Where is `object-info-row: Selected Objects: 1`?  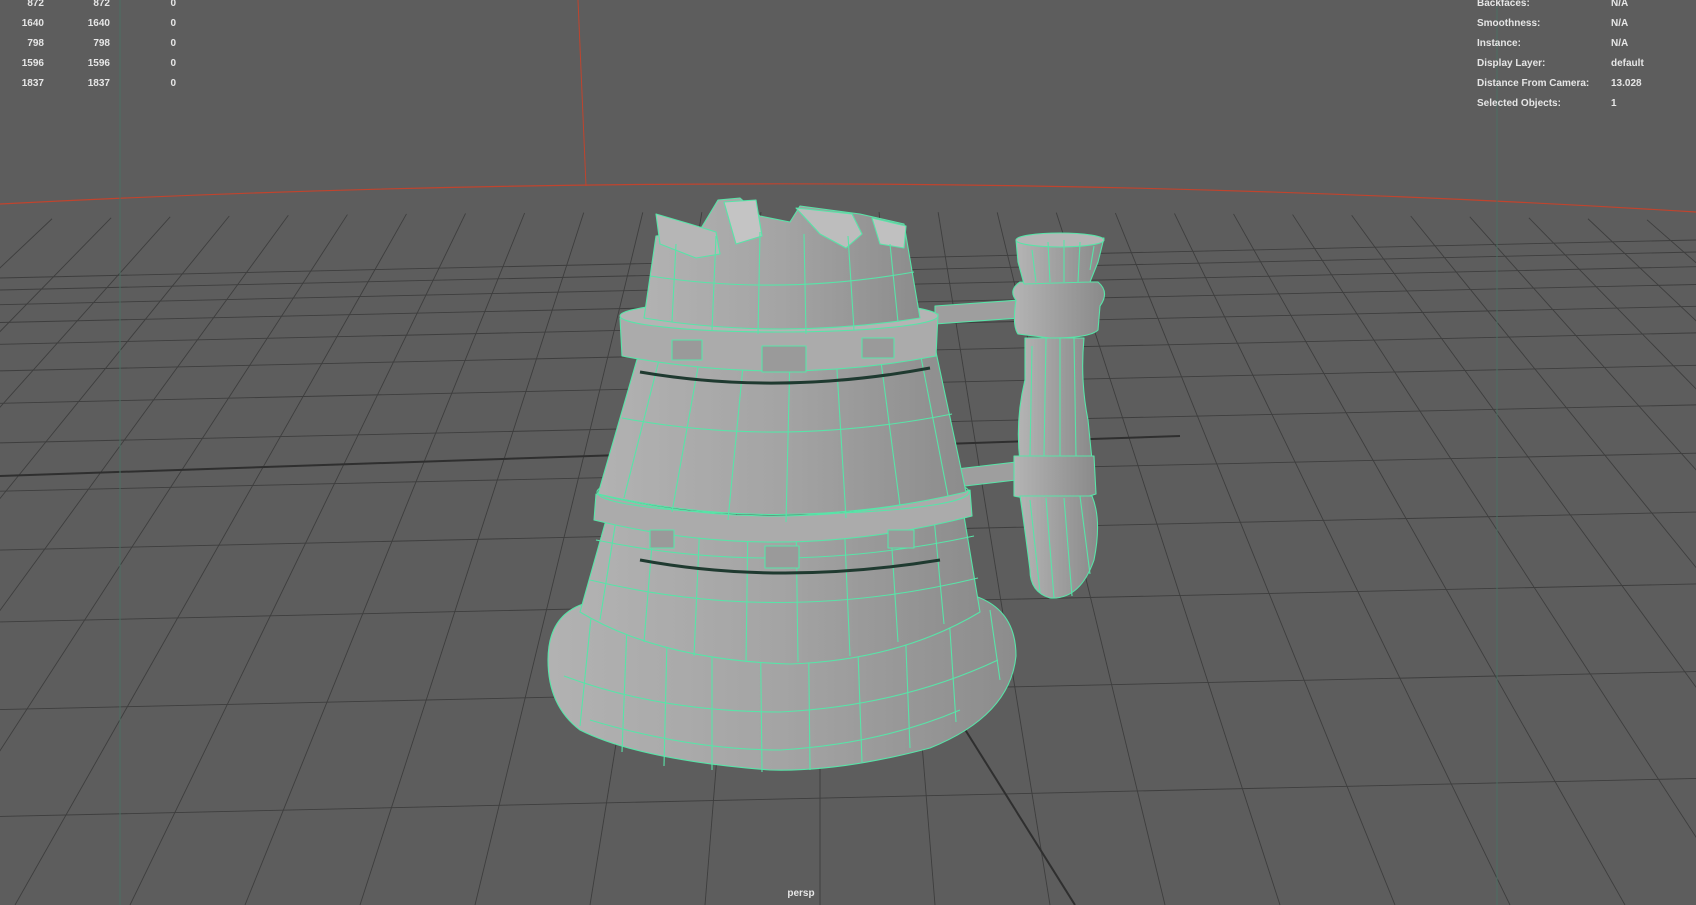
object-info-row: Selected Objects: 1 is located at coordinates (1582, 109).